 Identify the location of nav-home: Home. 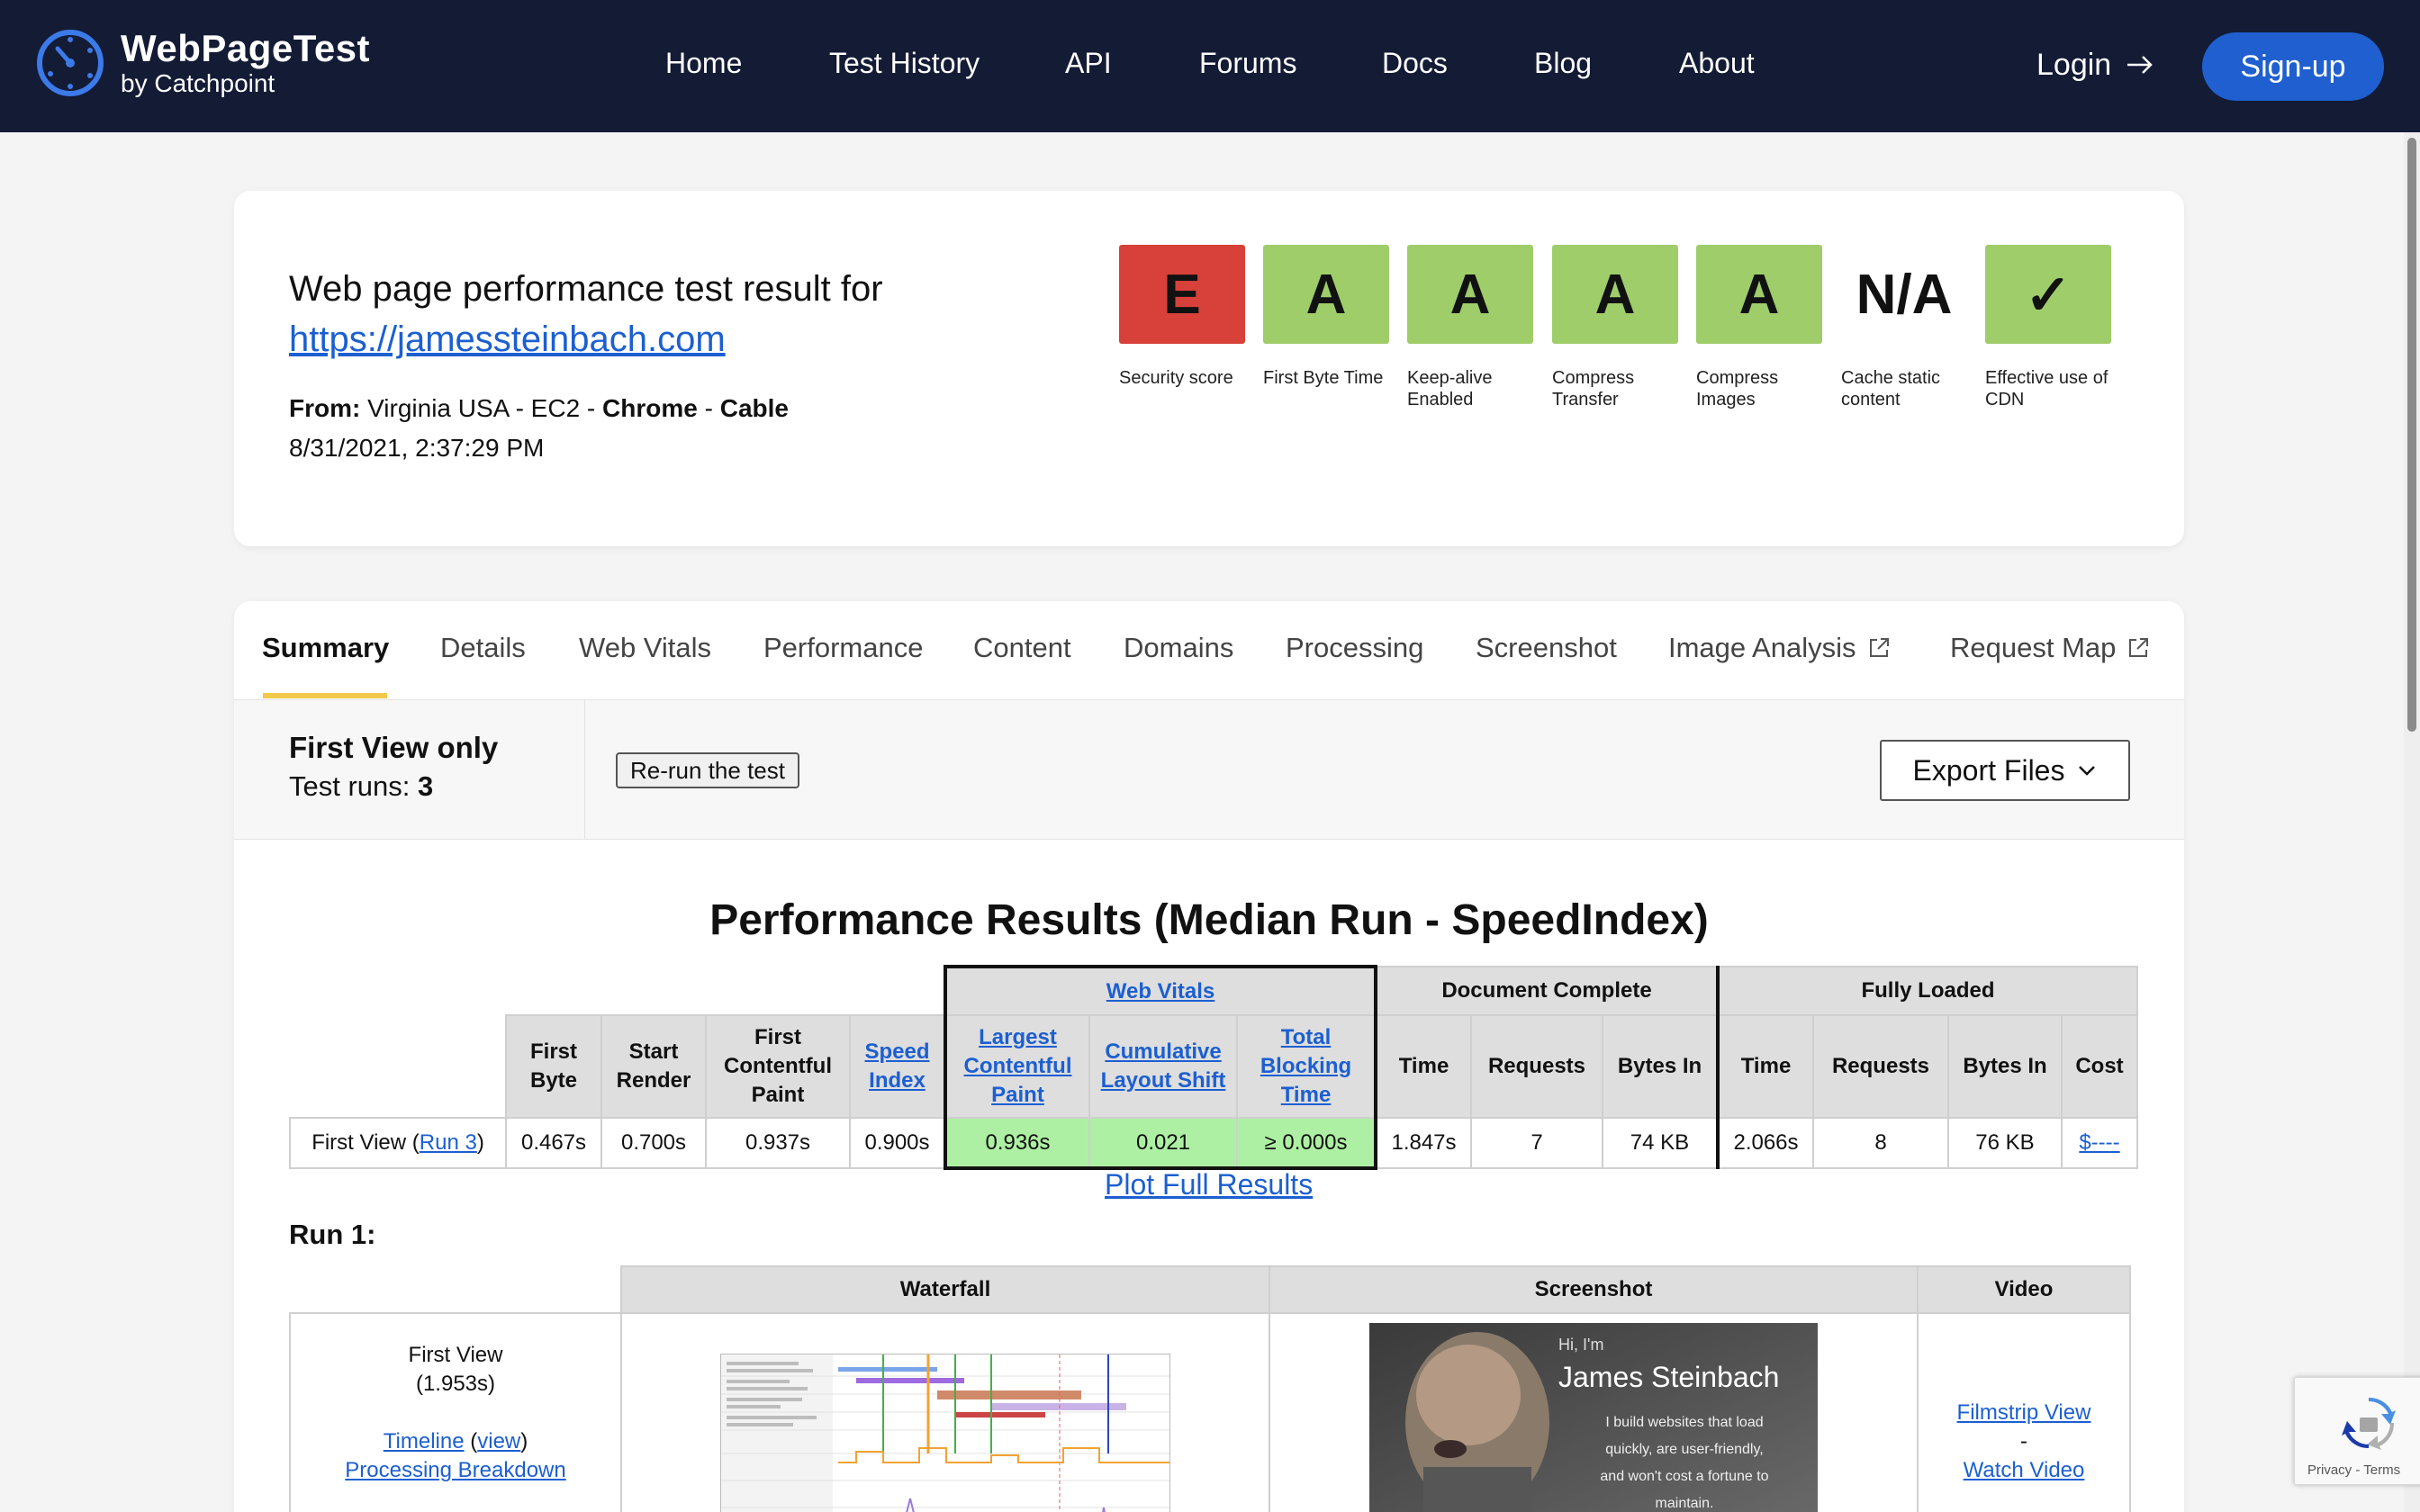
(703, 63).